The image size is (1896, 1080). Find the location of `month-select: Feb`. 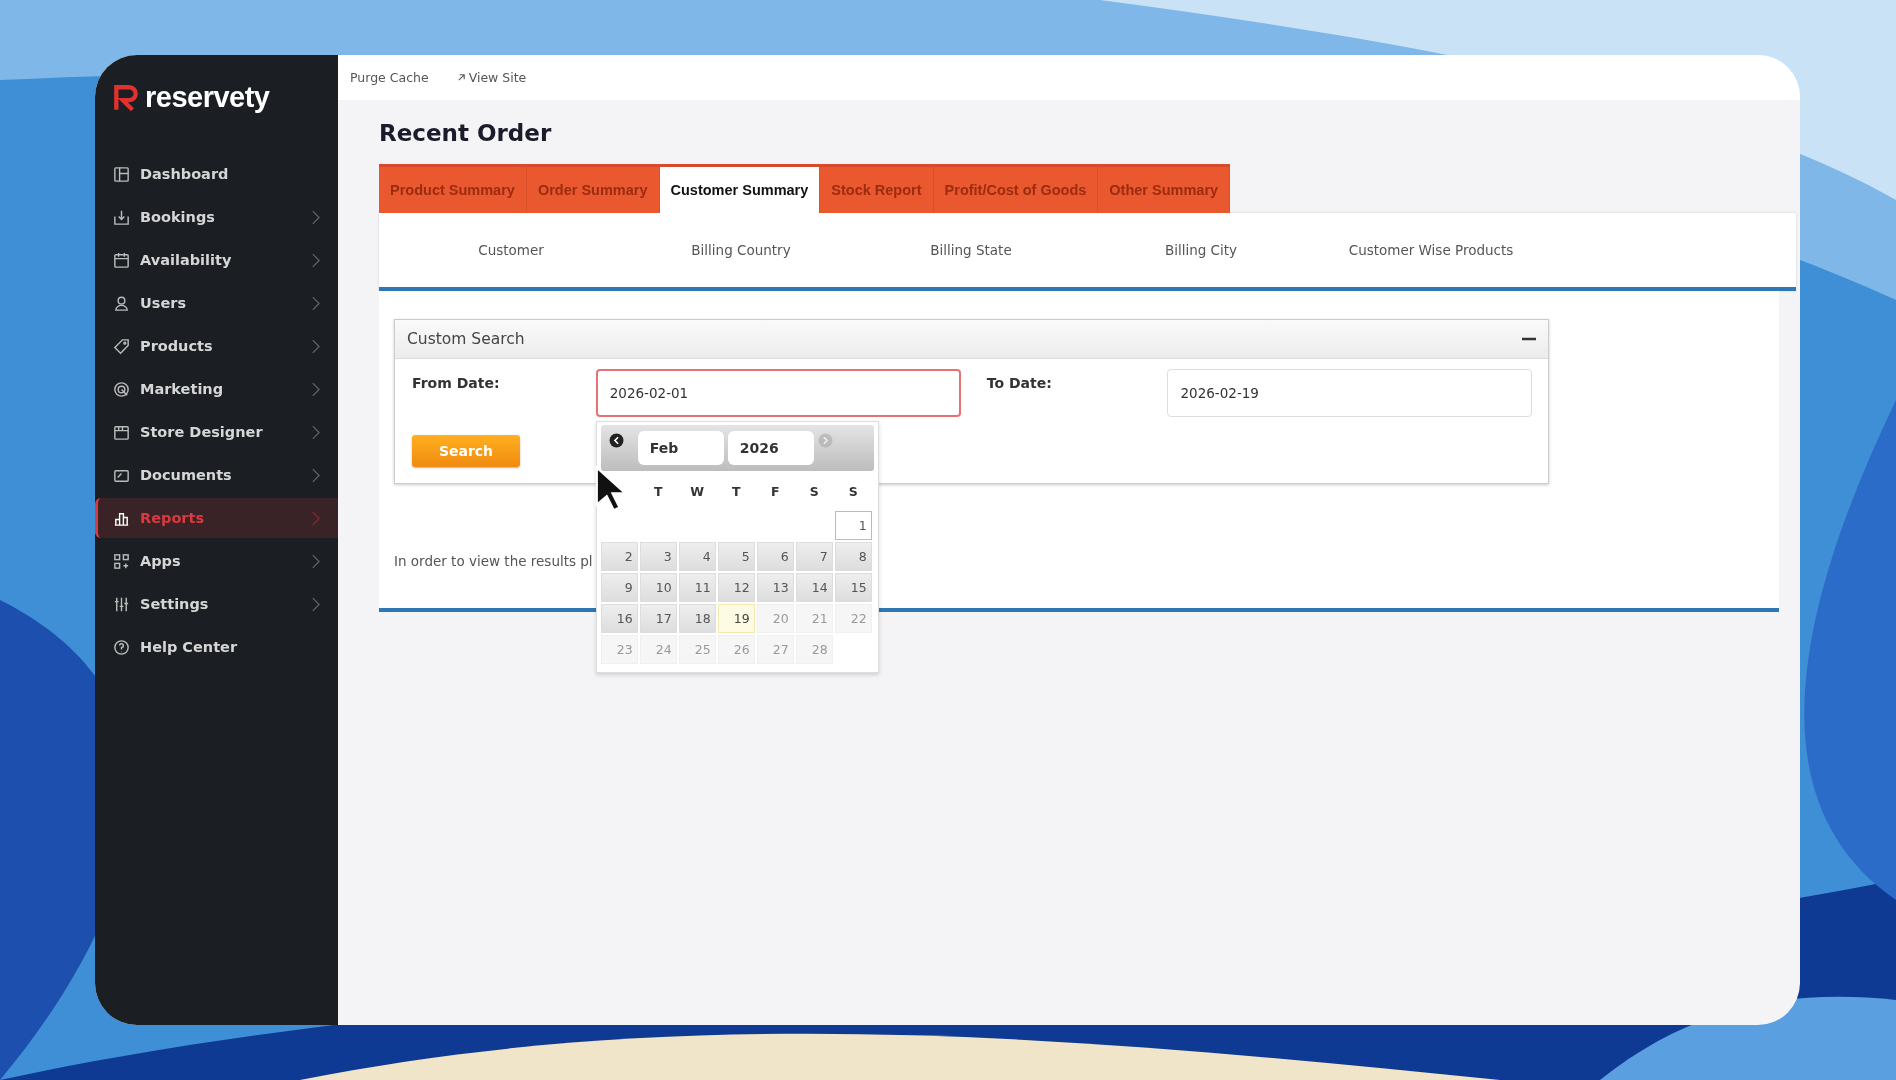

month-select: Feb is located at coordinates (680, 448).